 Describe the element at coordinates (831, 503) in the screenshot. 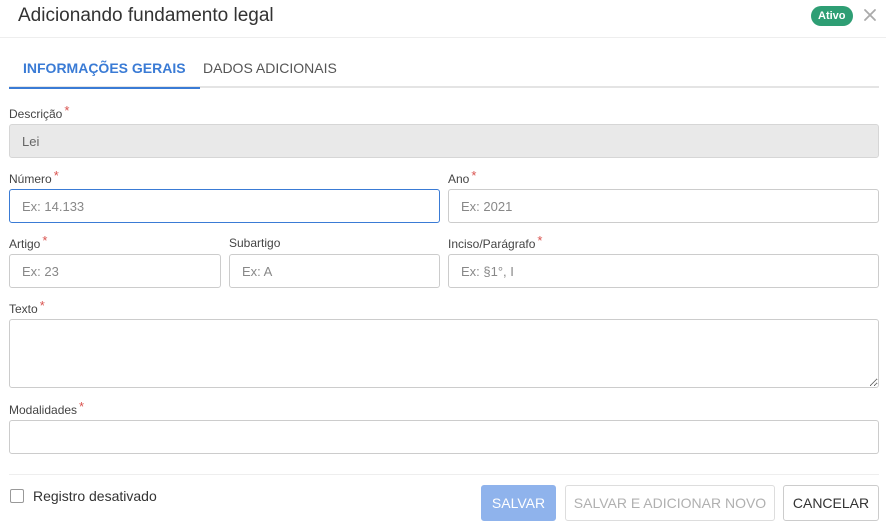

I see `cancel-button: CANCELAR` at that location.